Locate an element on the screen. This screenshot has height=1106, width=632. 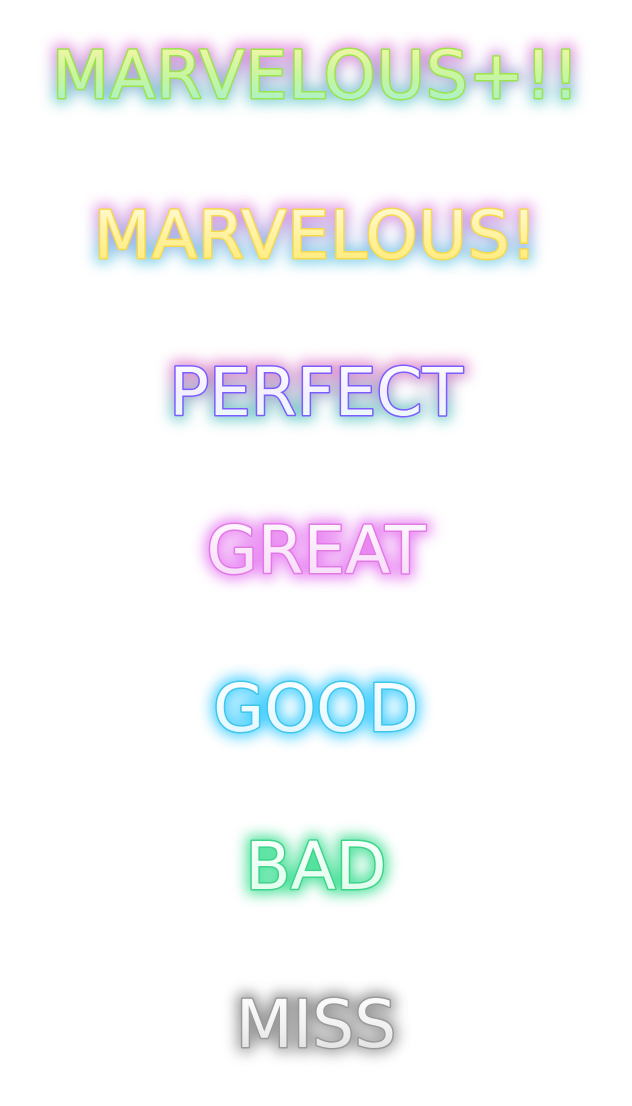
judgement-great: GREAT GREAT is located at coordinates (316, 550).